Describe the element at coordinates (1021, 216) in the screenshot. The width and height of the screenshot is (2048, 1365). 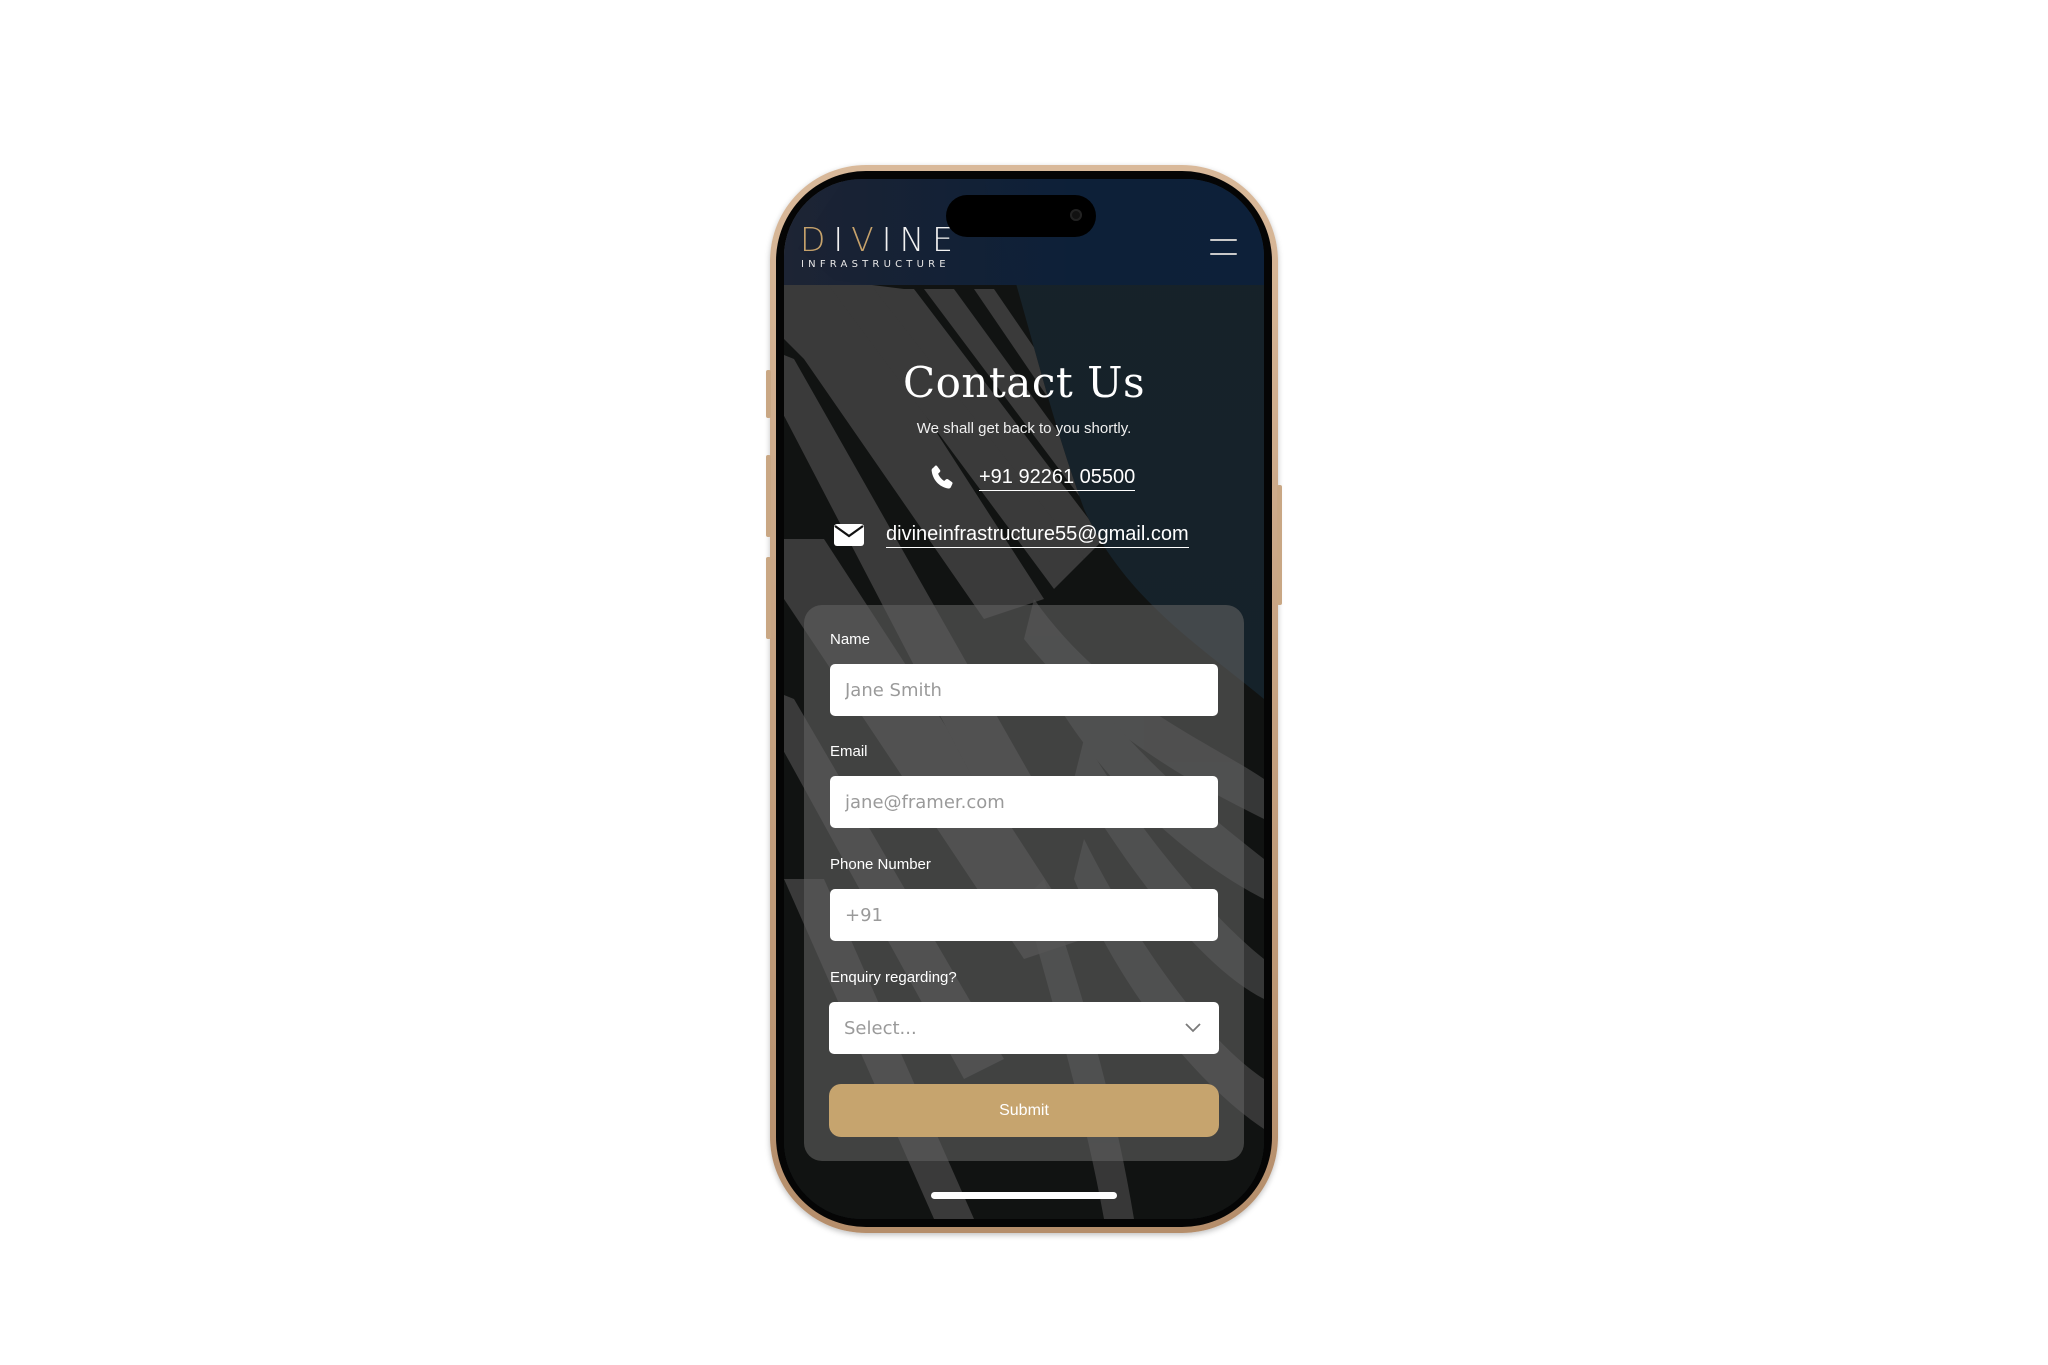
I see `dynamic-island` at that location.